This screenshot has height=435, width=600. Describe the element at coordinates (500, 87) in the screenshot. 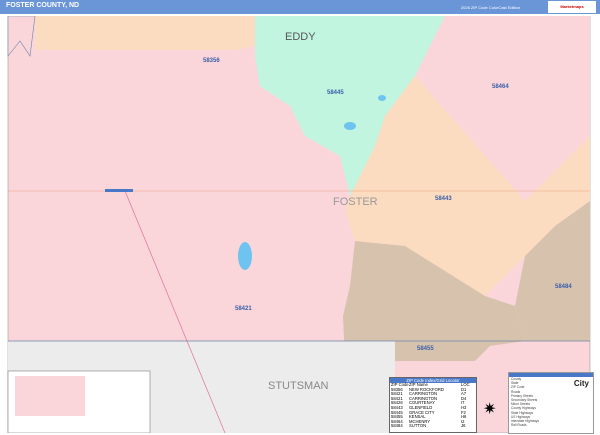

I see `zip-label: 58464` at that location.